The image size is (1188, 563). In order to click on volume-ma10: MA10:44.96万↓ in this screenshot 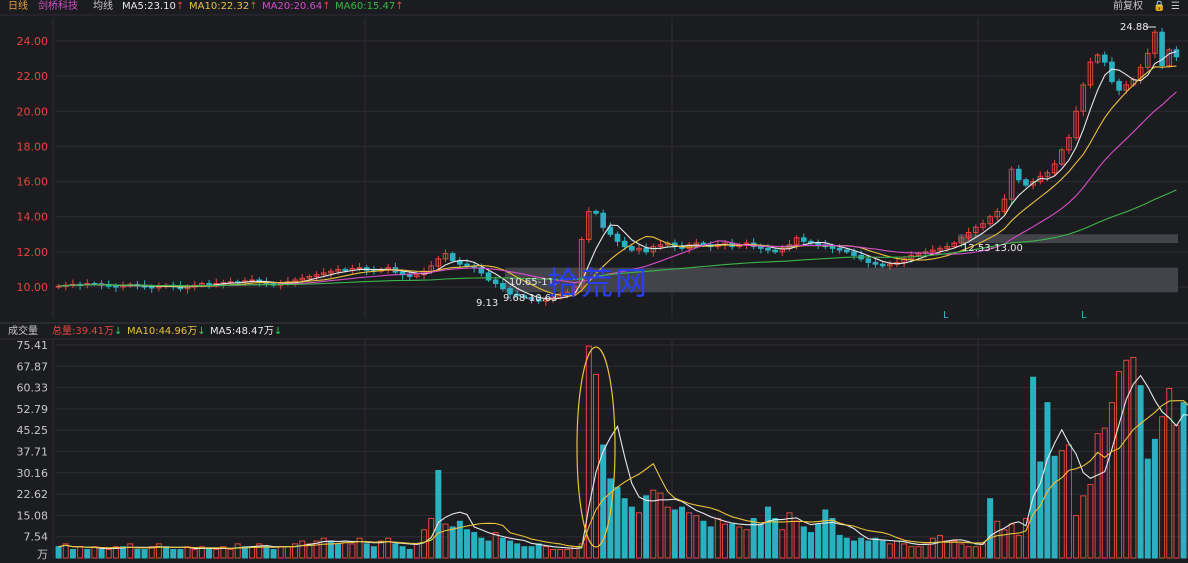, I will do `click(166, 331)`.